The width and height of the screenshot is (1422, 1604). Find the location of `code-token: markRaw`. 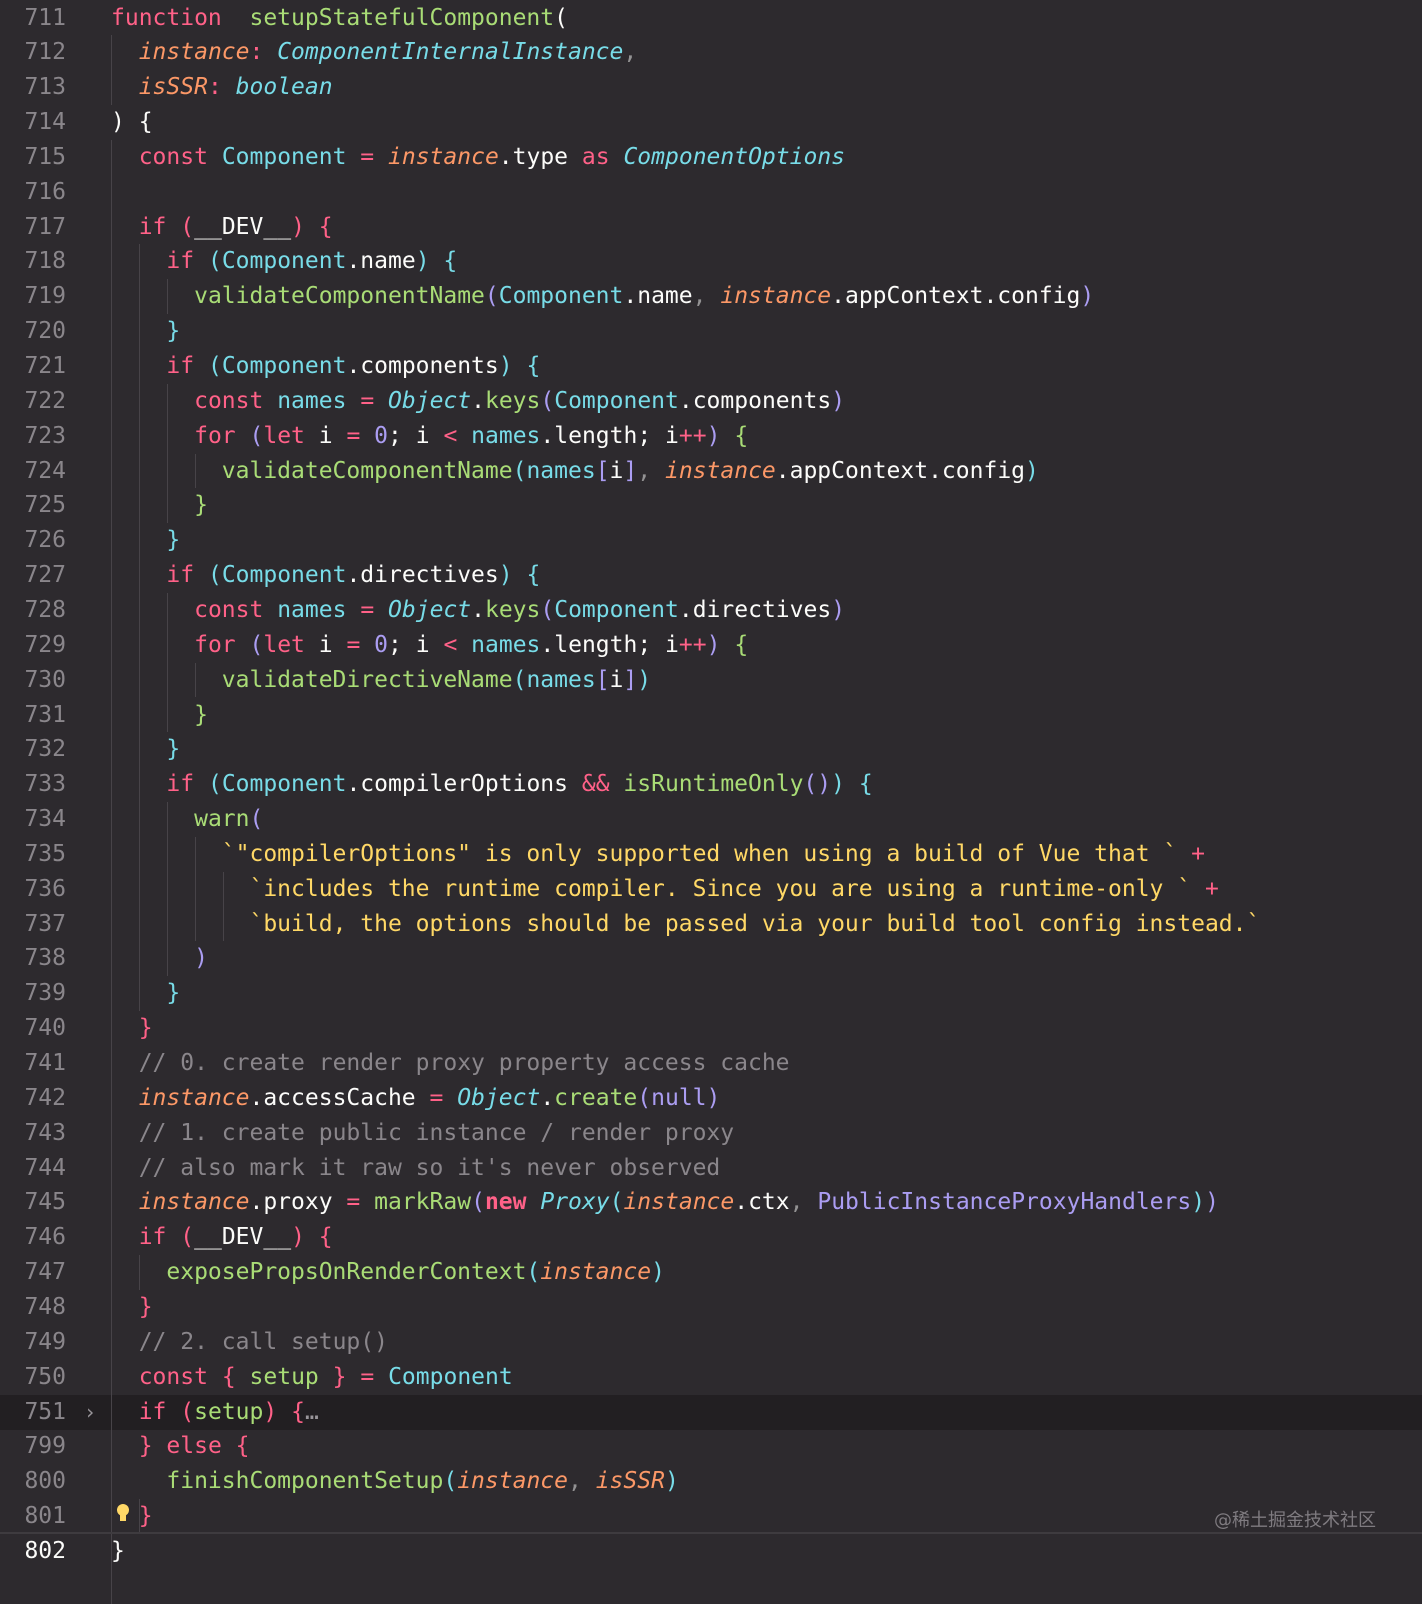

code-token: markRaw is located at coordinates (423, 1202).